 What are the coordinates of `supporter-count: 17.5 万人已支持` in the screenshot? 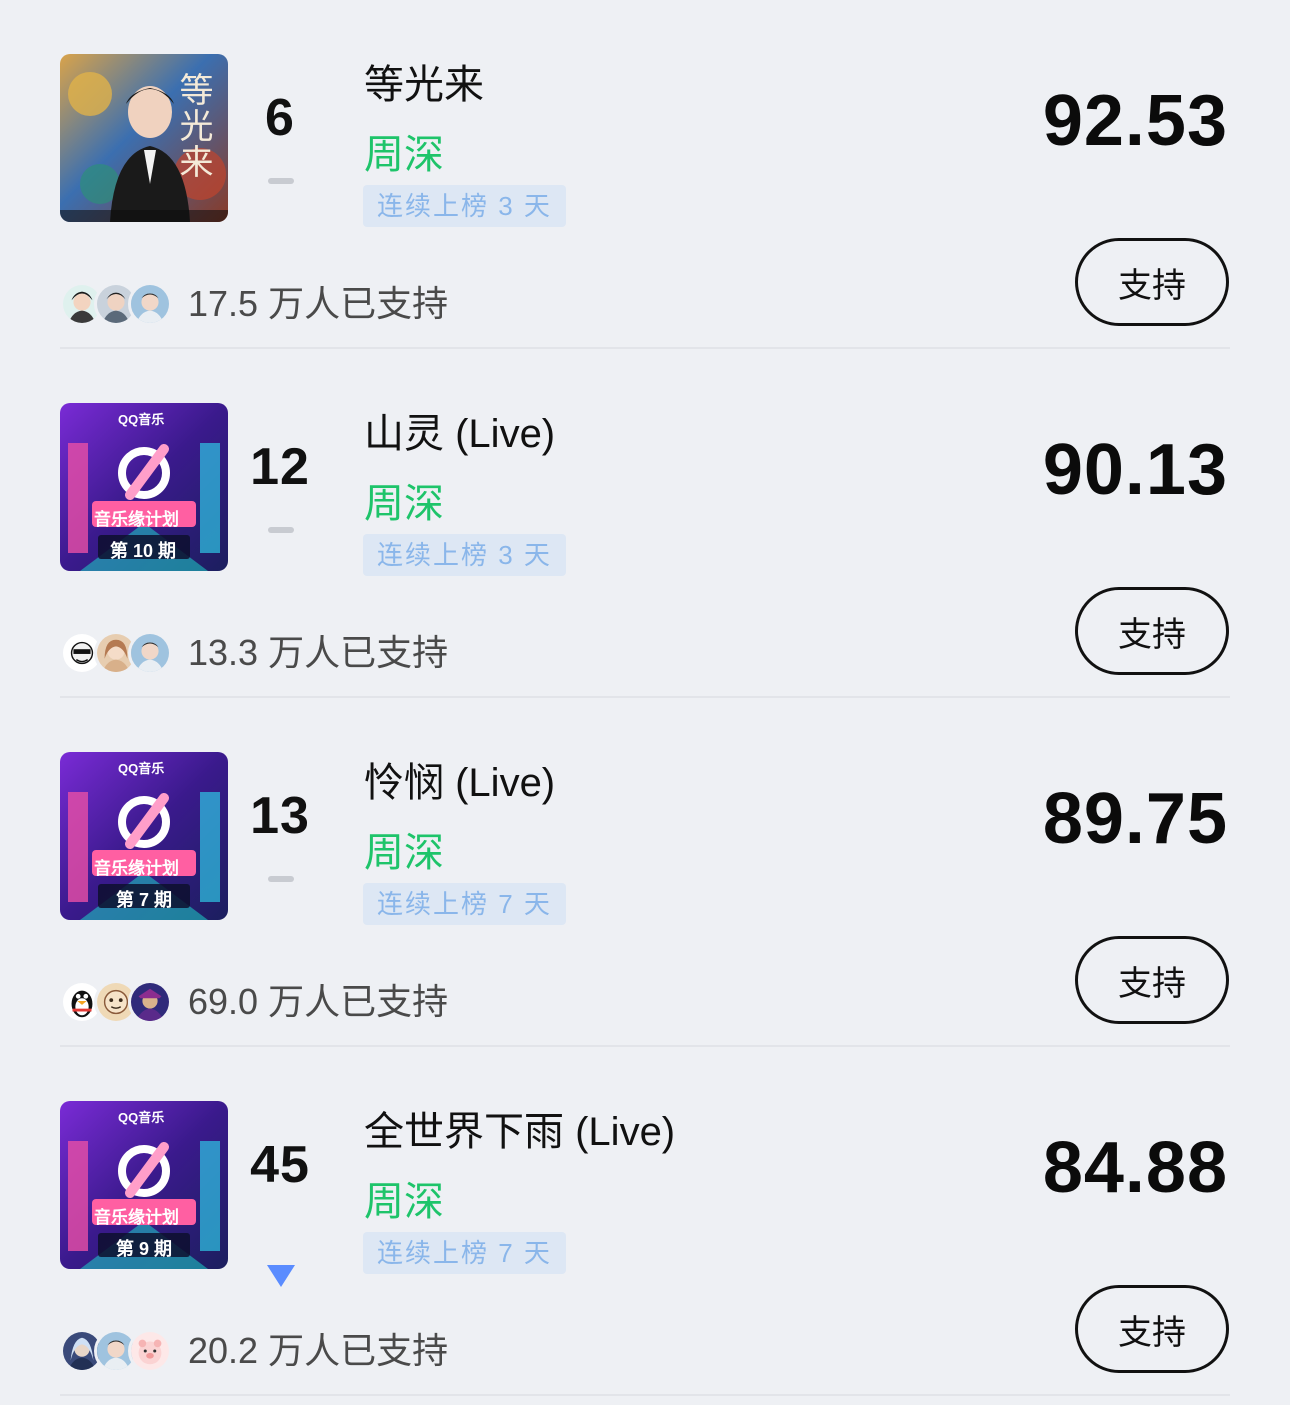 It's located at (318, 303).